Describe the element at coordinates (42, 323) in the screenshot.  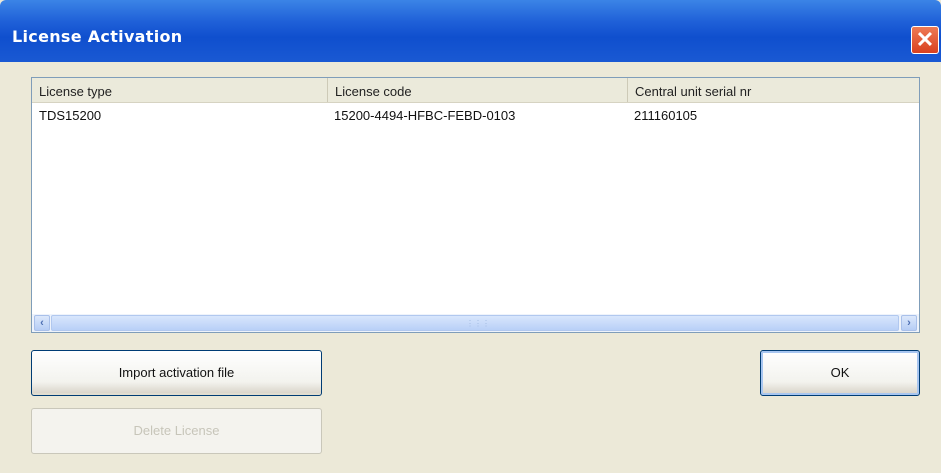
I see `scroll-left-icon: ‹` at that location.